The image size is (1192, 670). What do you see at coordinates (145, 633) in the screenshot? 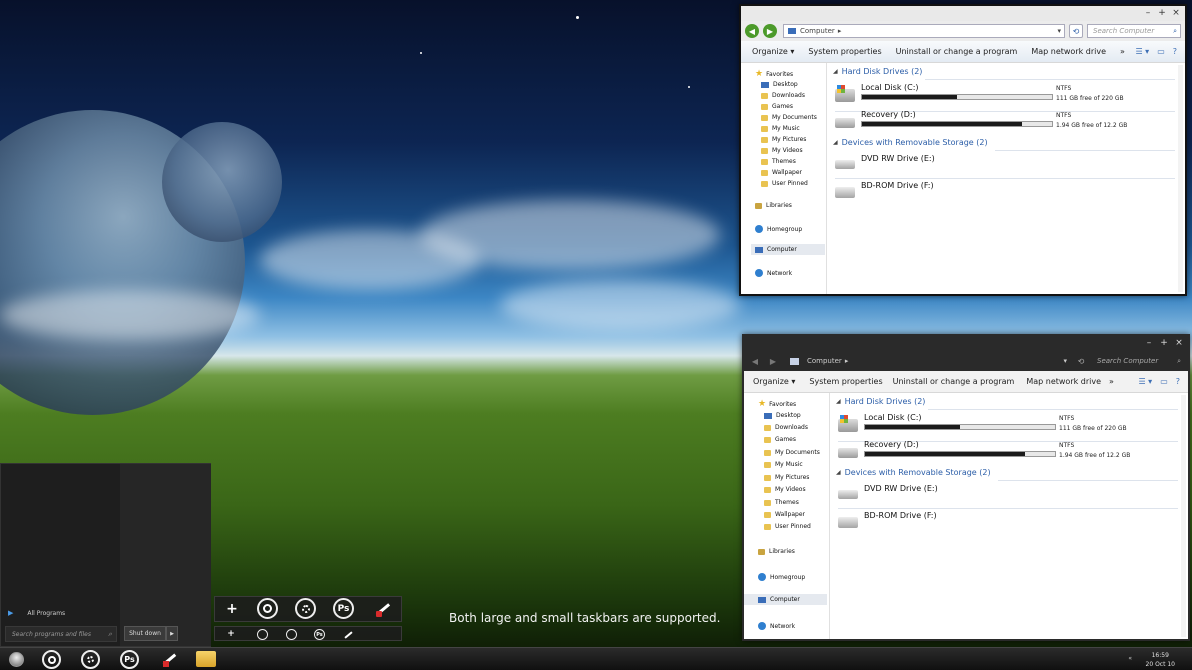
I see `shutdown-button: Shut down` at bounding box center [145, 633].